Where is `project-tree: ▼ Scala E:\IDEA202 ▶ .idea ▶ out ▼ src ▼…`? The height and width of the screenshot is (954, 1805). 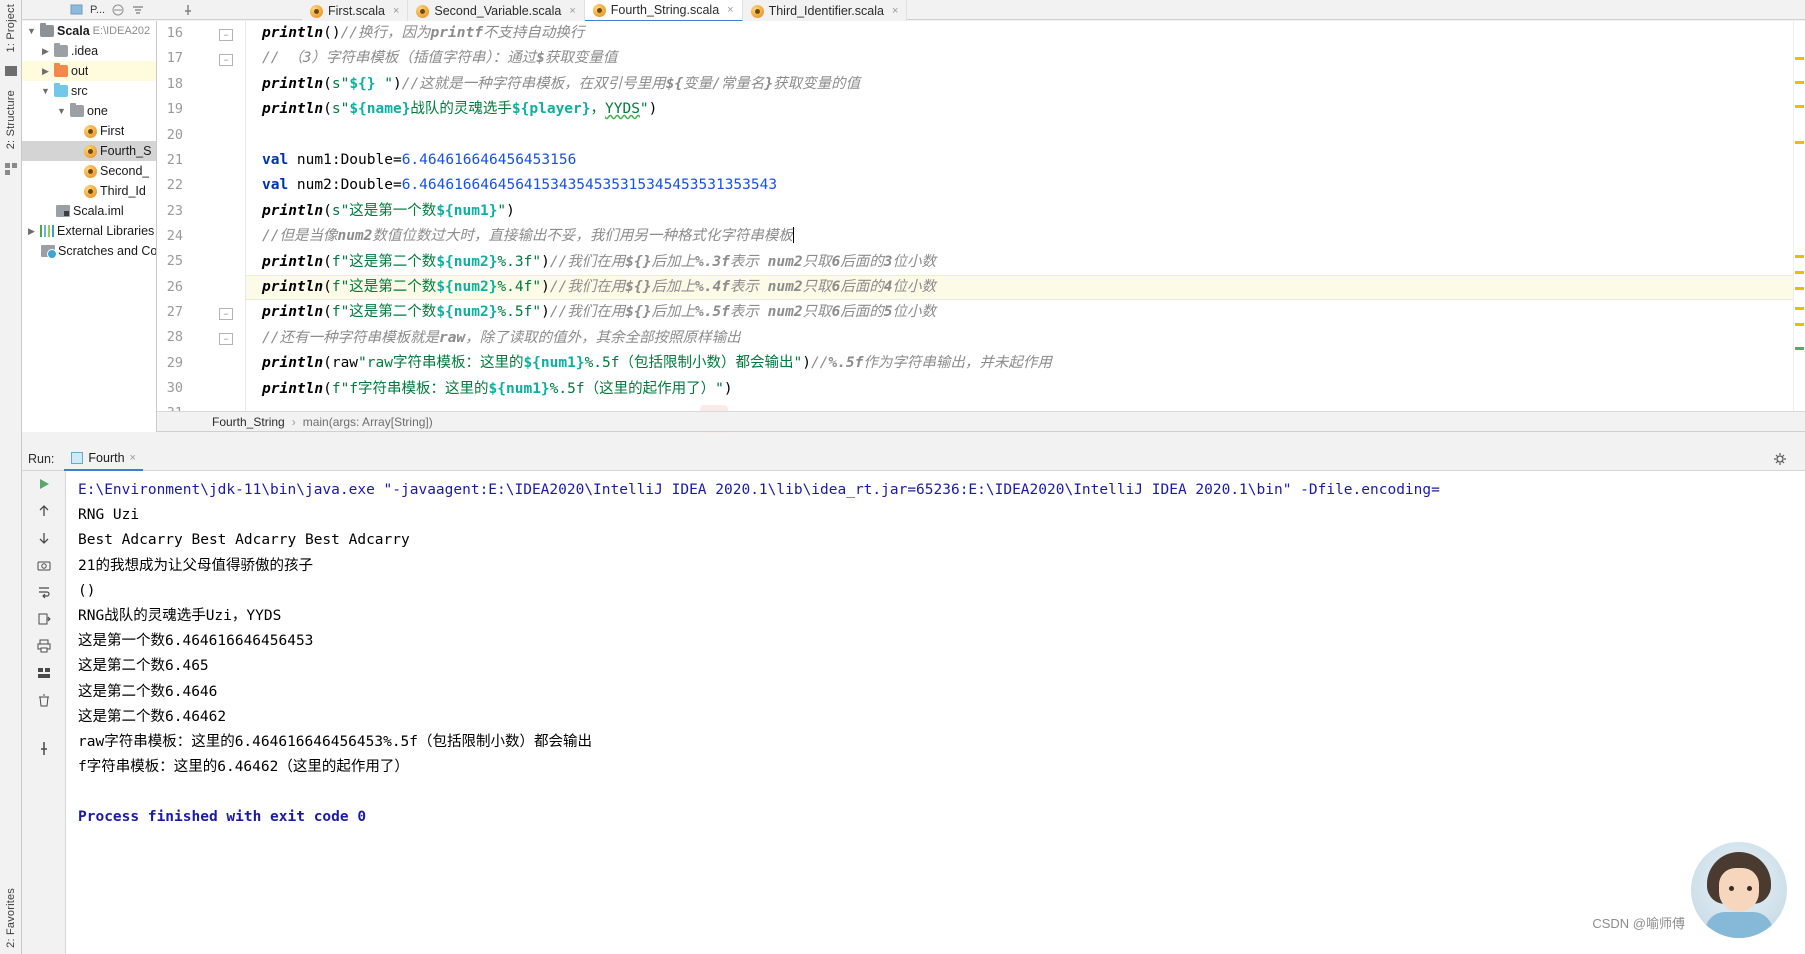 project-tree: ▼ Scala E:\IDEA202 ▶ .idea ▶ out ▼ src ▼… is located at coordinates (89, 226).